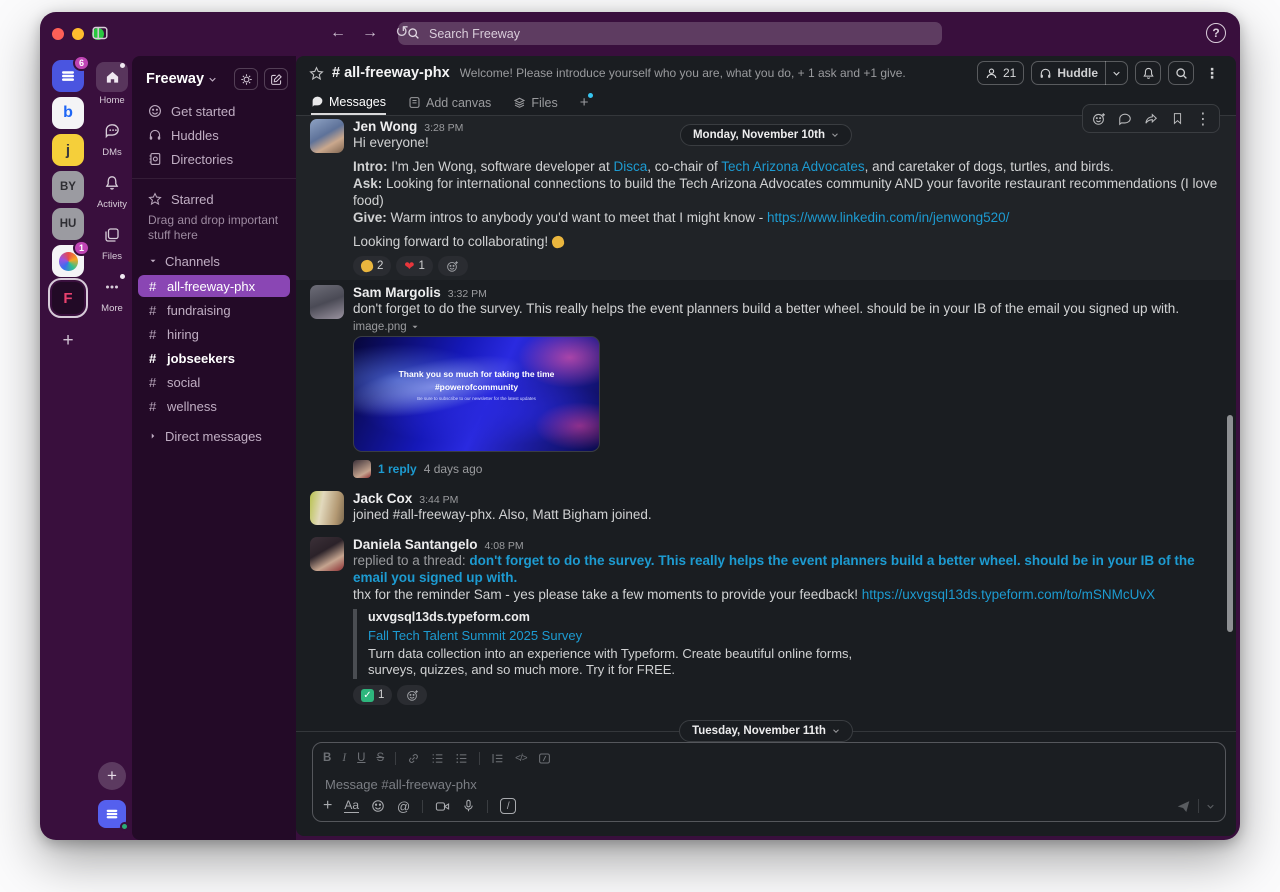  What do you see at coordinates (766, 135) in the screenshot?
I see `date-divider-monday: Monday, November 10th` at bounding box center [766, 135].